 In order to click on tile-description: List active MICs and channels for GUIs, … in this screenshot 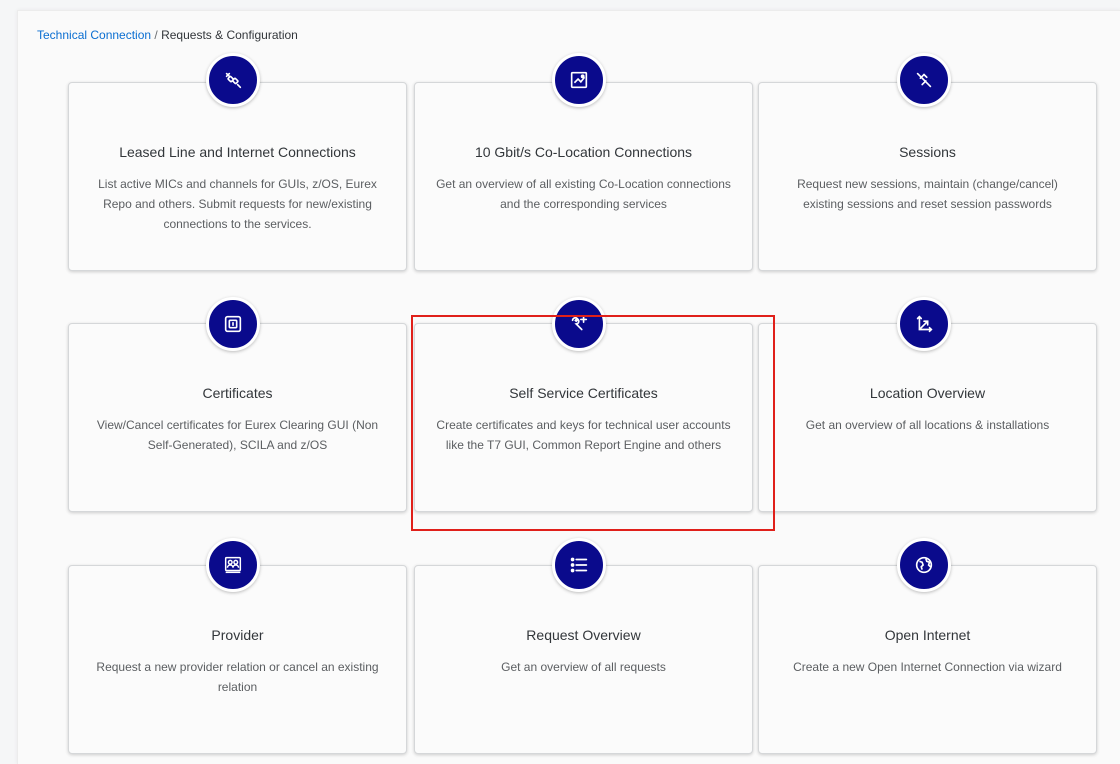, I will do `click(237, 204)`.